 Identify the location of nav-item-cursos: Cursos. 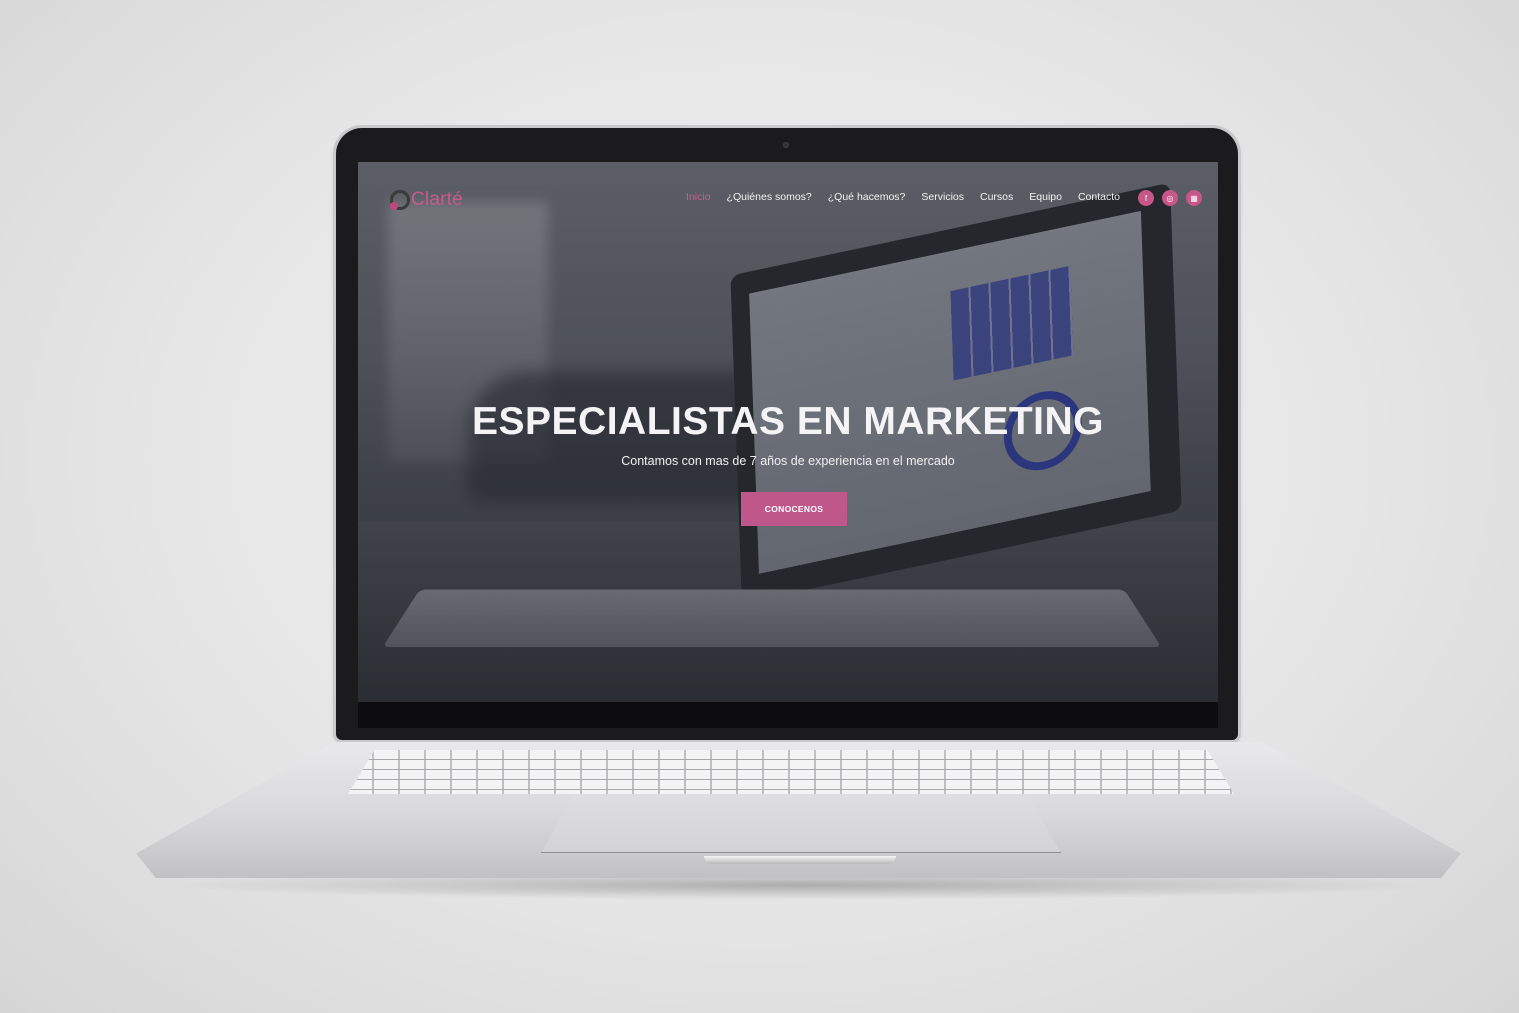
(996, 197).